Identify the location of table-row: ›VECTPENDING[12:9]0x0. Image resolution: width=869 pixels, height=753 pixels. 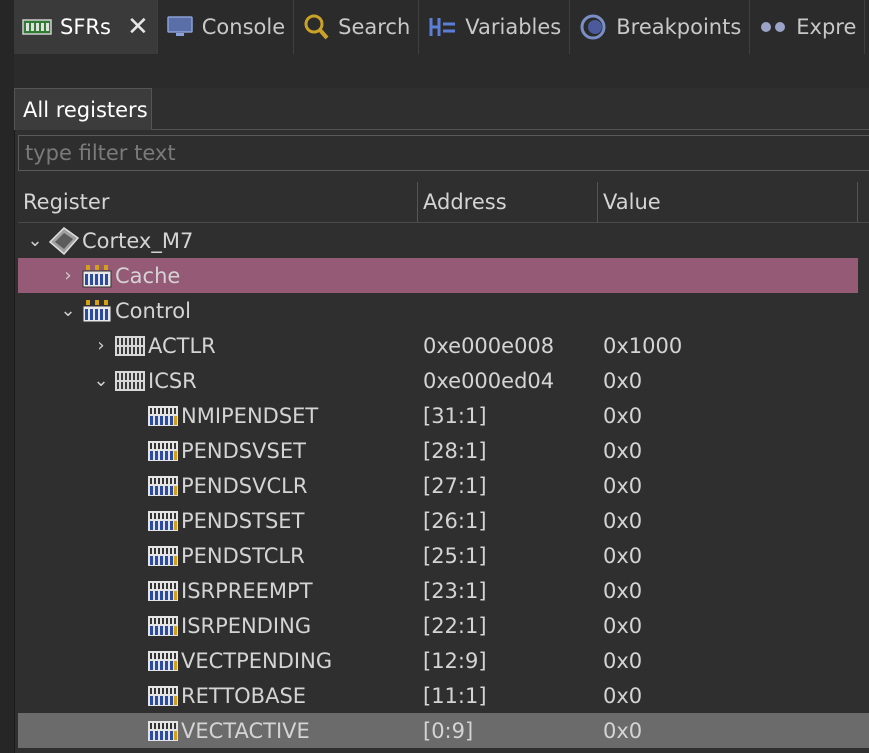
(443, 660).